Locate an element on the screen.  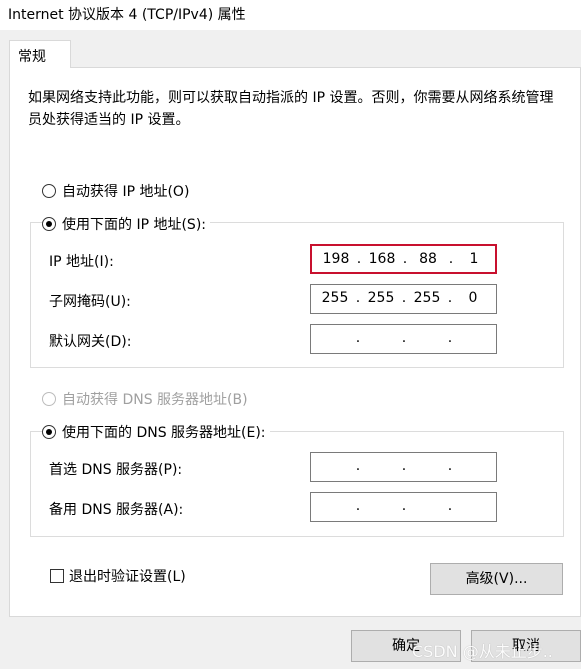
auto-ip-radio-label: 自动获得 IP 地址(O) is located at coordinates (126, 192).